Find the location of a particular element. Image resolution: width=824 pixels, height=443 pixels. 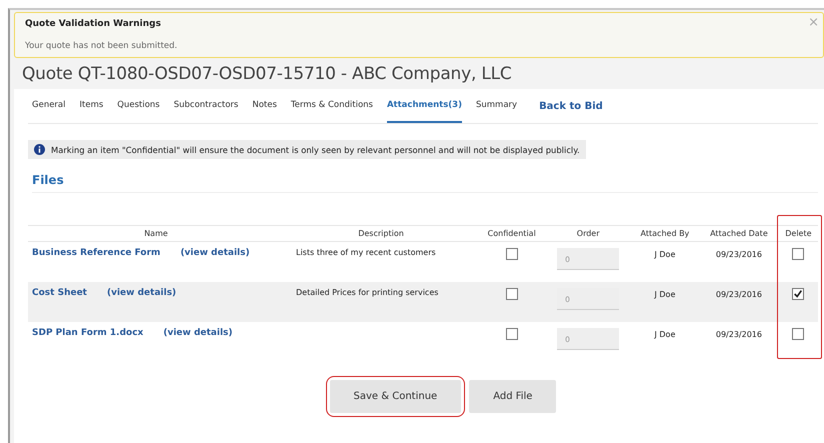

action-button: Save & Continue is located at coordinates (396, 396).